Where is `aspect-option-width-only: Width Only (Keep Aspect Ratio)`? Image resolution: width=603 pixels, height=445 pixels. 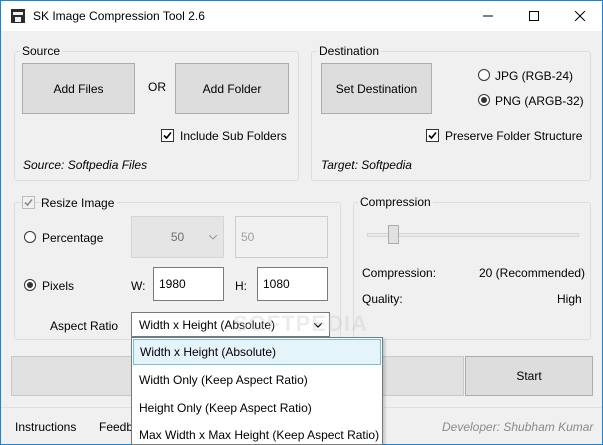
aspect-option-width-only: Width Only (Keep Aspect Ratio) is located at coordinates (257, 380).